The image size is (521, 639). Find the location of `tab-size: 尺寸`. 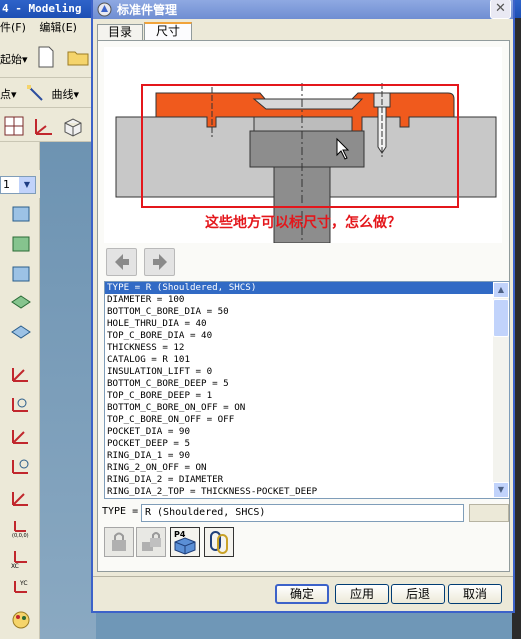

tab-size: 尺寸 is located at coordinates (168, 31).